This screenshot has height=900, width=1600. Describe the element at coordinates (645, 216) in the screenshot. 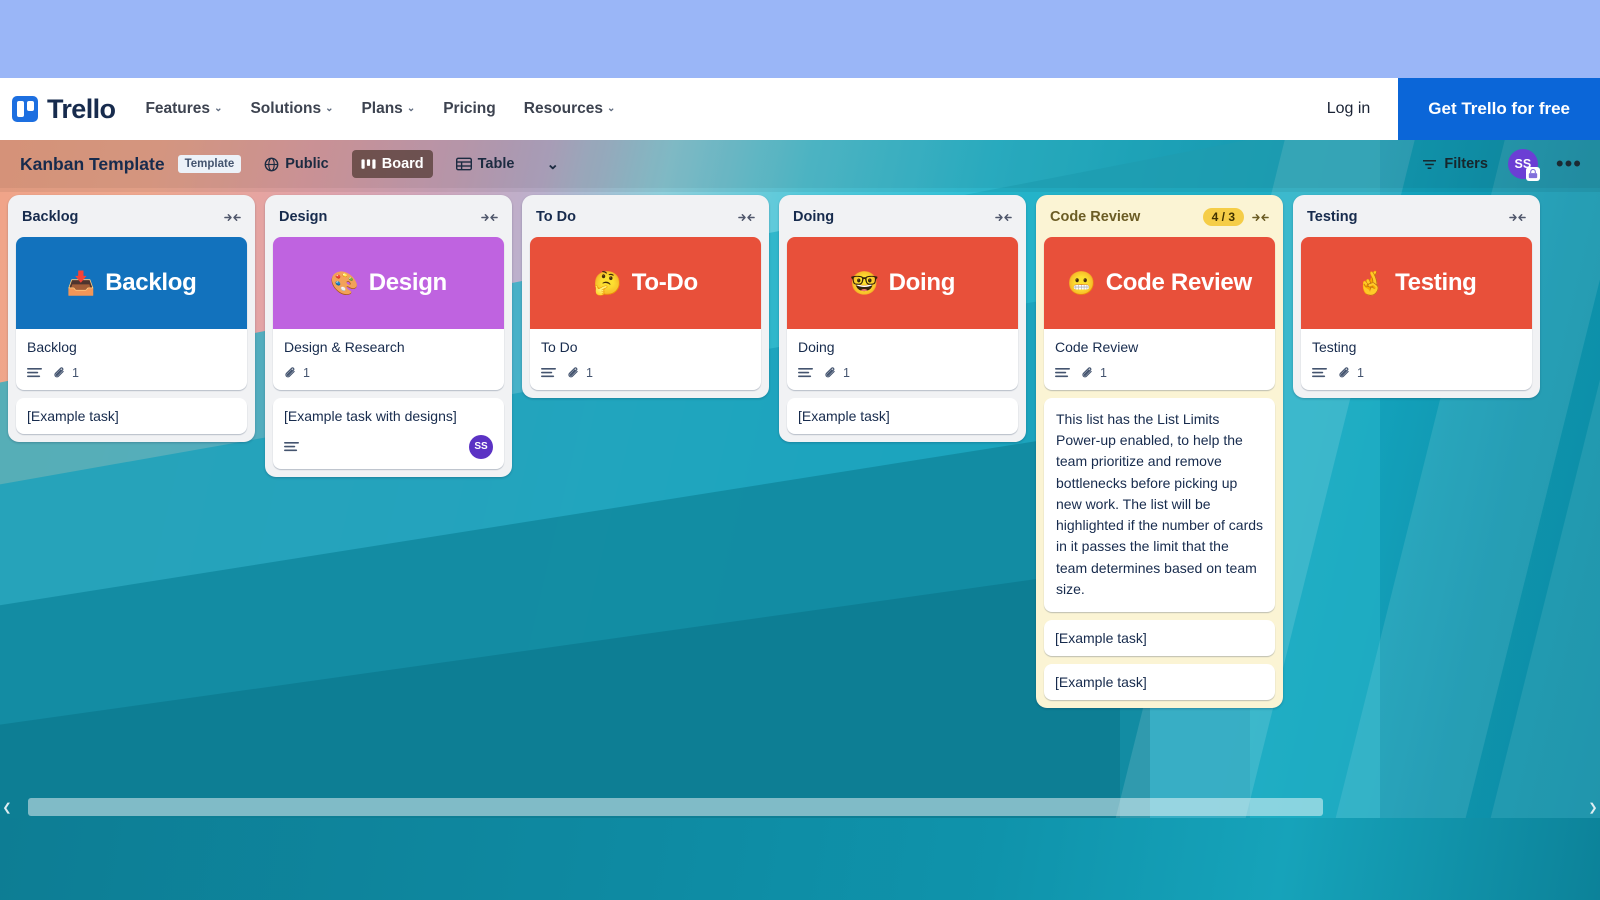

I see `list-header: To Do` at that location.